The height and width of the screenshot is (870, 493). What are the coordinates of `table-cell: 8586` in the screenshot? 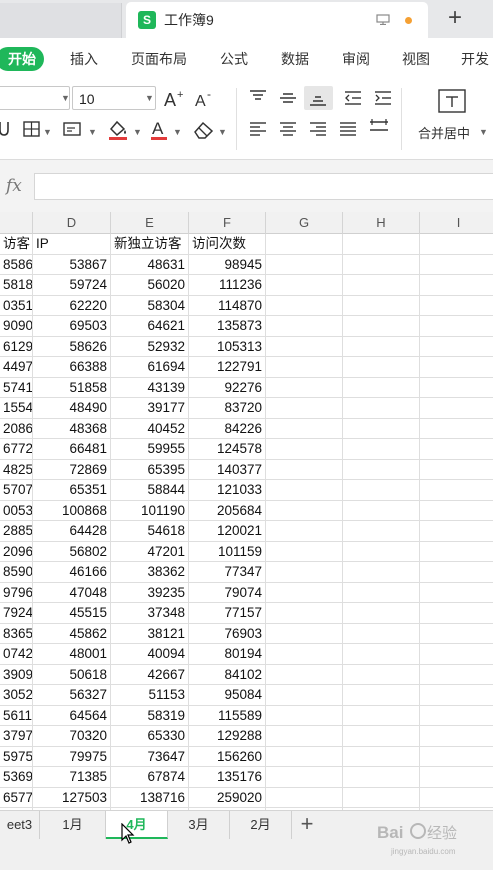 It's located at (16, 264).